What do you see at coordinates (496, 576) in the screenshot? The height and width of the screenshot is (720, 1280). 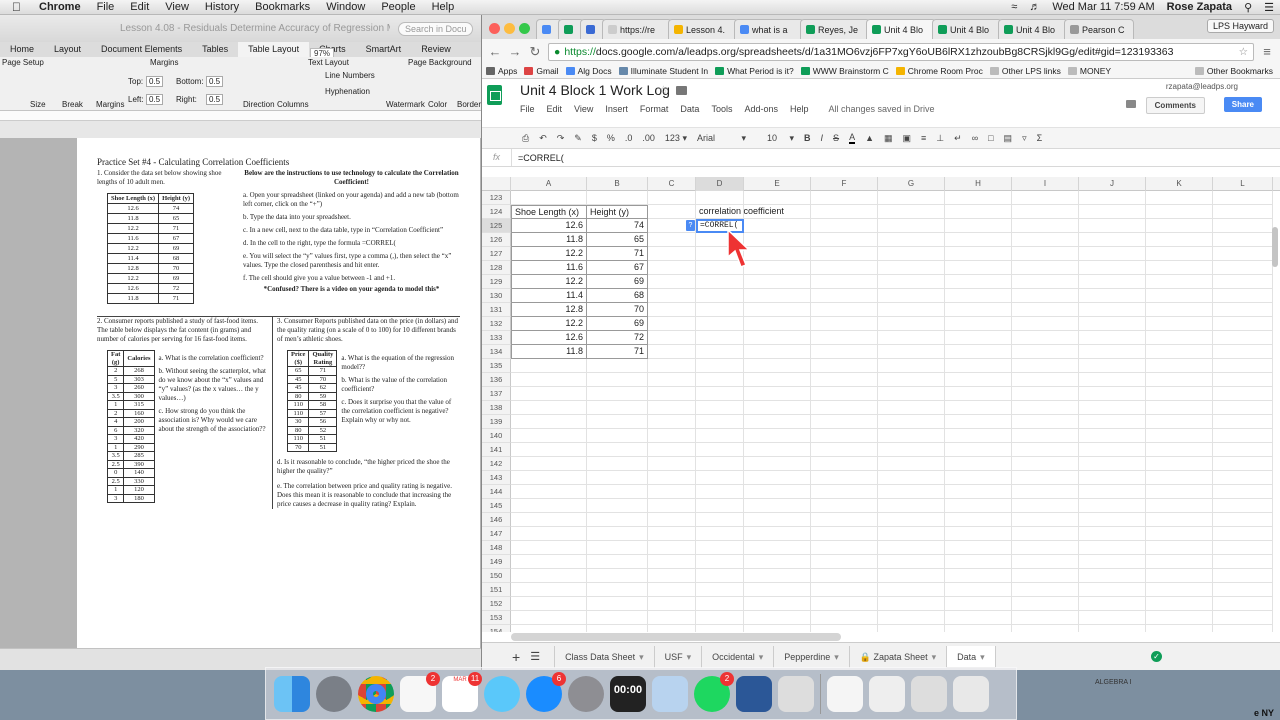 I see `row-header: 150` at bounding box center [496, 576].